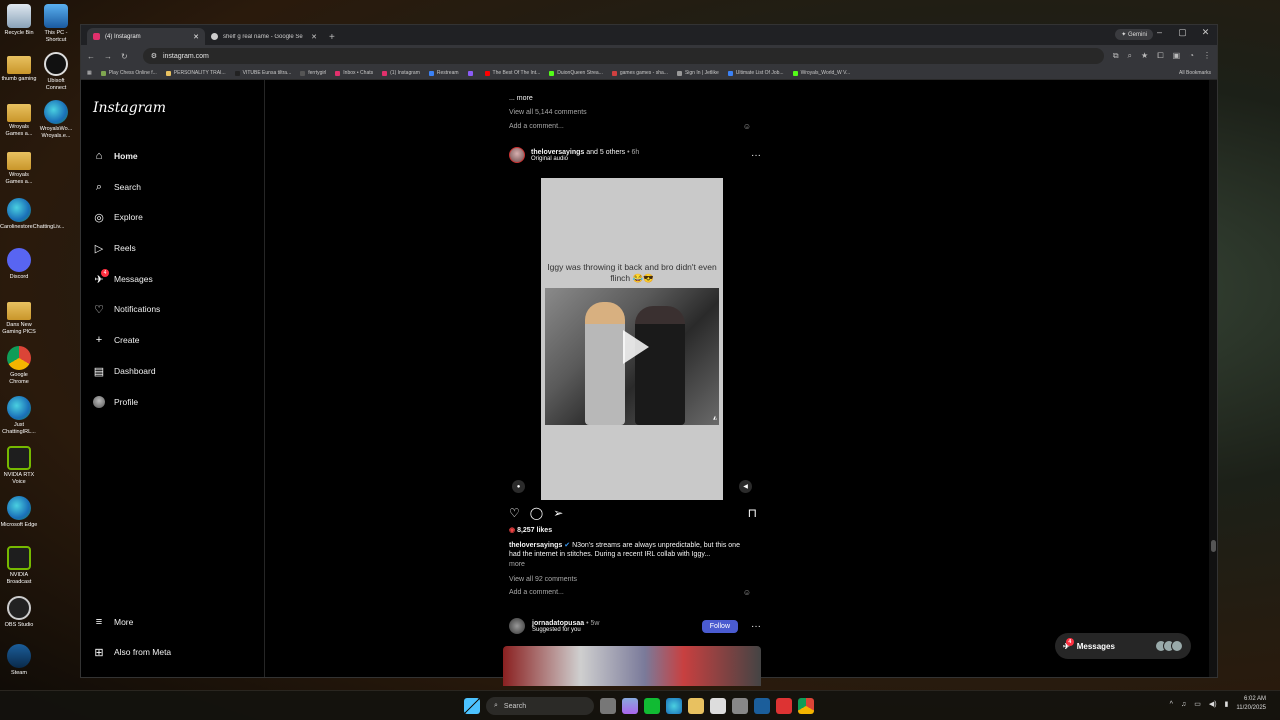  I want to click on reload-icon: ↻, so click(124, 56).